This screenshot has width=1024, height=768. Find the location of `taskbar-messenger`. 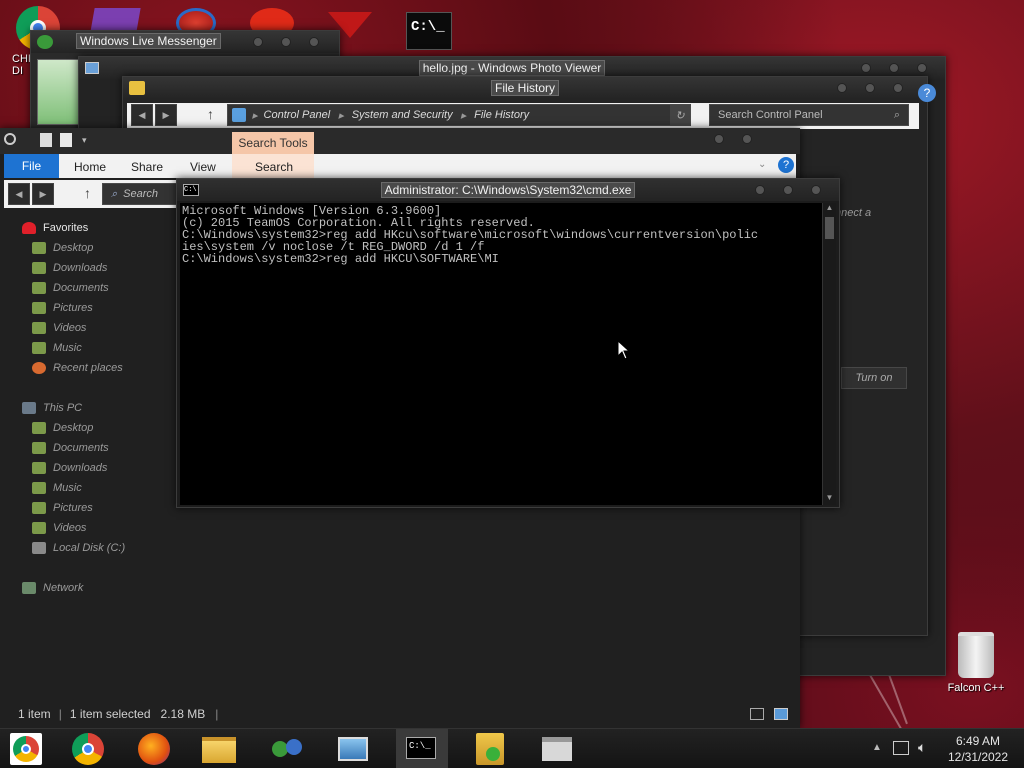

taskbar-messenger is located at coordinates (288, 749).